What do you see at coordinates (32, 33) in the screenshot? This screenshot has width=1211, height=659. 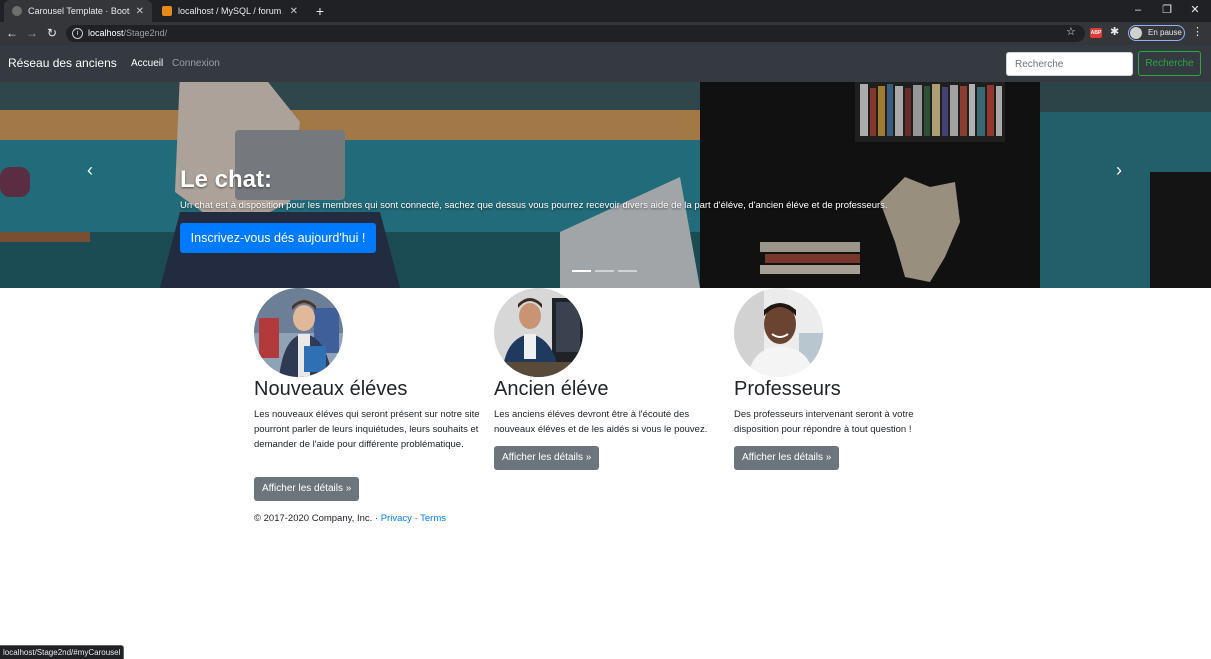 I see `forward-arrow-icon: →` at bounding box center [32, 33].